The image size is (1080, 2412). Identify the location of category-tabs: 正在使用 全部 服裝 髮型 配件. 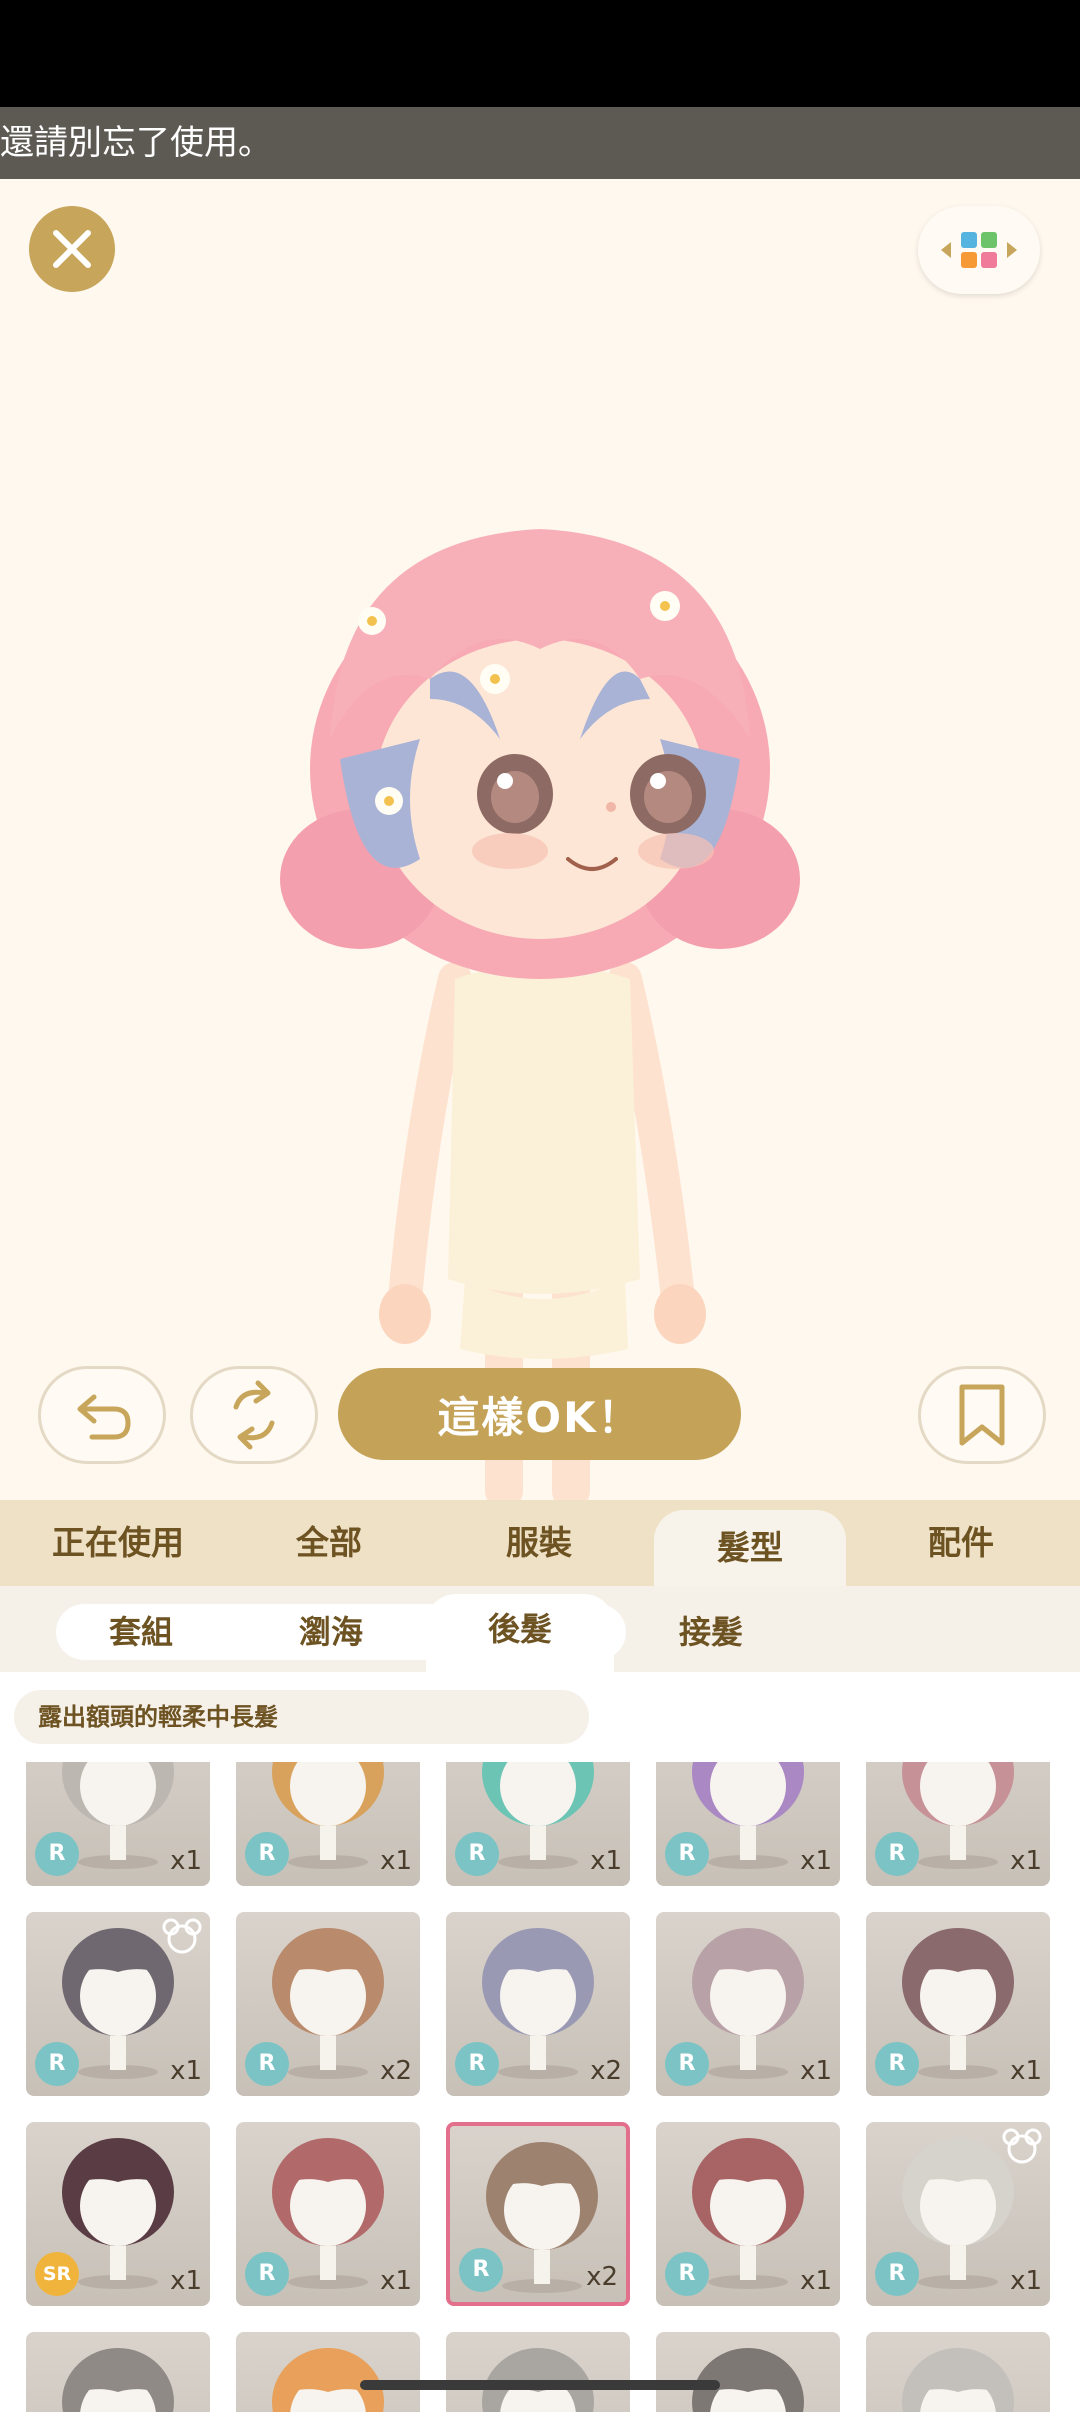
(540, 1543).